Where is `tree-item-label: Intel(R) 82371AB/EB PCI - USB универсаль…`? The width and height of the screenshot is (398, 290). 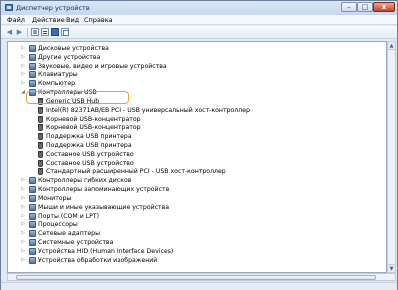
tree-item-label: Intel(R) 82371AB/EB PCI - USB универсаль… is located at coordinates (148, 110).